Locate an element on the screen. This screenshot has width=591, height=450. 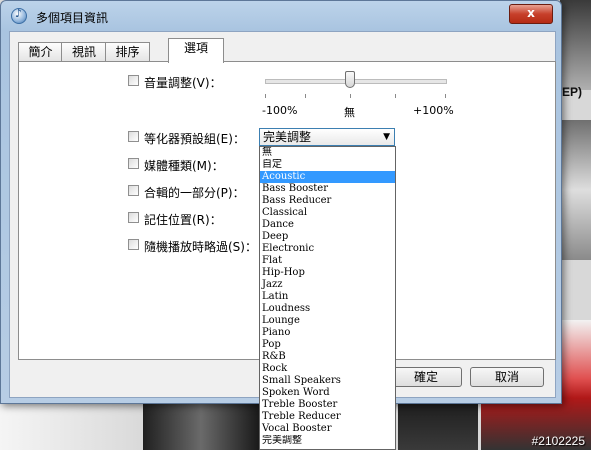
slider-mid-label: 無 is located at coordinates (349, 112).